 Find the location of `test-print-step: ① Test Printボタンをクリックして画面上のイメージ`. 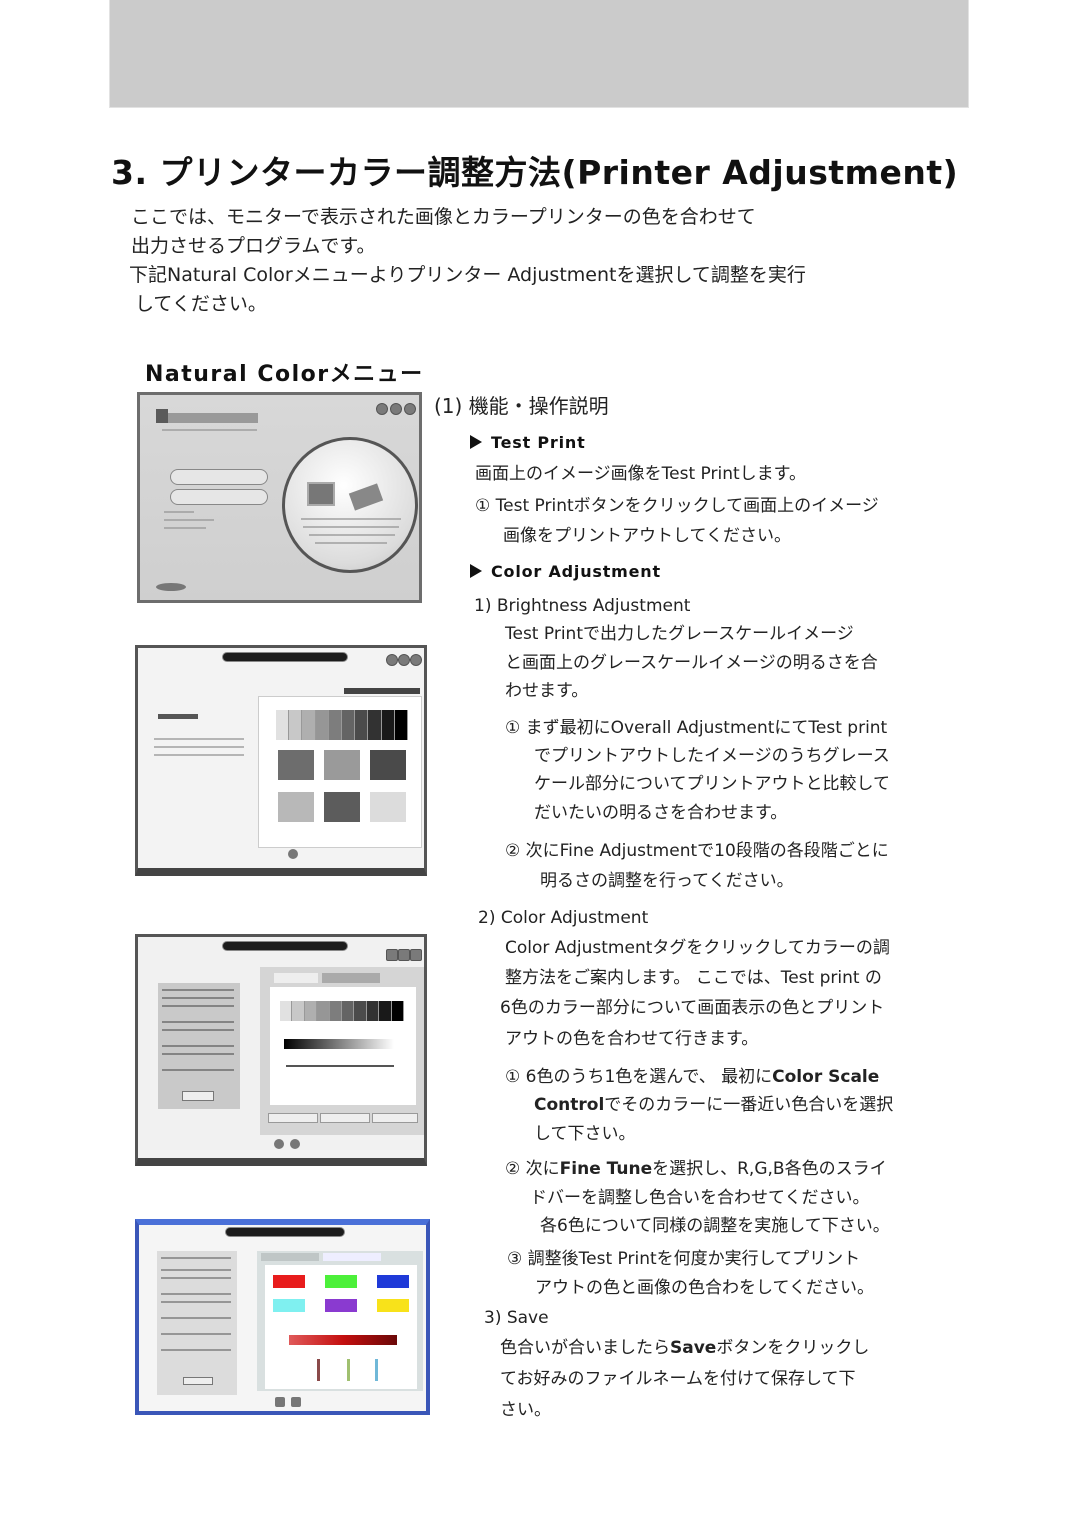

test-print-step: ① Test Printボタンをクリックして画面上のイメージ is located at coordinates (677, 506).